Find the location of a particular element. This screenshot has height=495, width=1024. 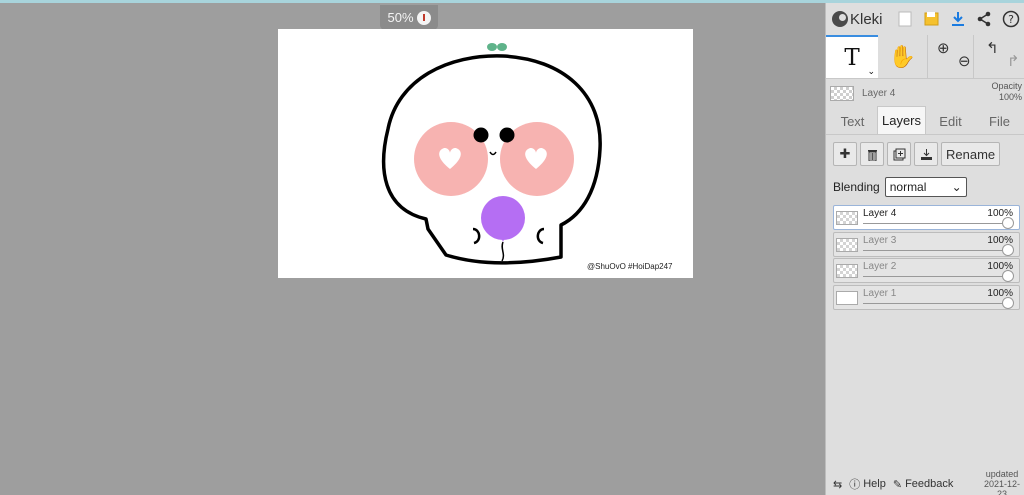

opacity-label: Opacity is located at coordinates (1006, 86).